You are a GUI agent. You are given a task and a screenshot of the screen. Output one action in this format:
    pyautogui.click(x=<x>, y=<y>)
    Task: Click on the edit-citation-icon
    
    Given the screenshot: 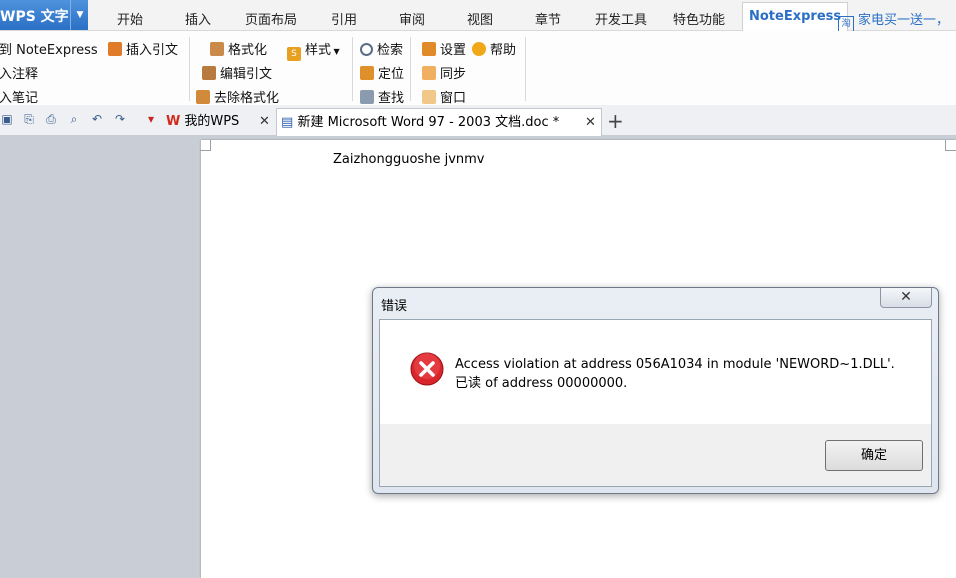 What is the action you would take?
    pyautogui.click(x=209, y=73)
    